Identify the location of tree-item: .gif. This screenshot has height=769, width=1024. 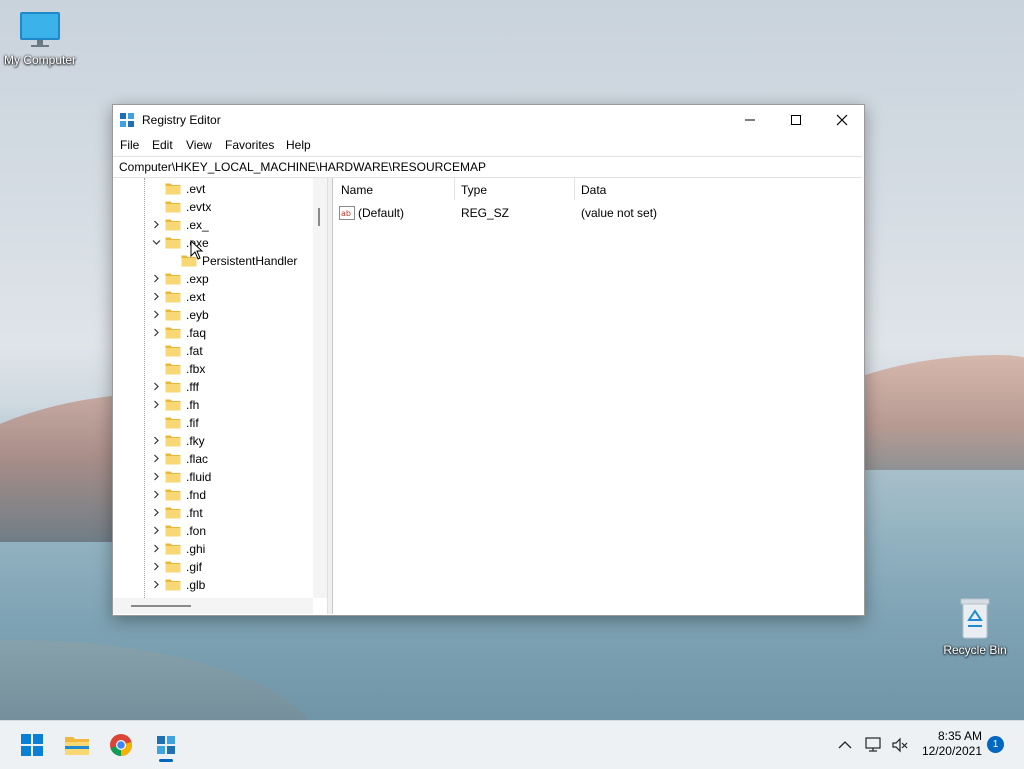
(239, 567).